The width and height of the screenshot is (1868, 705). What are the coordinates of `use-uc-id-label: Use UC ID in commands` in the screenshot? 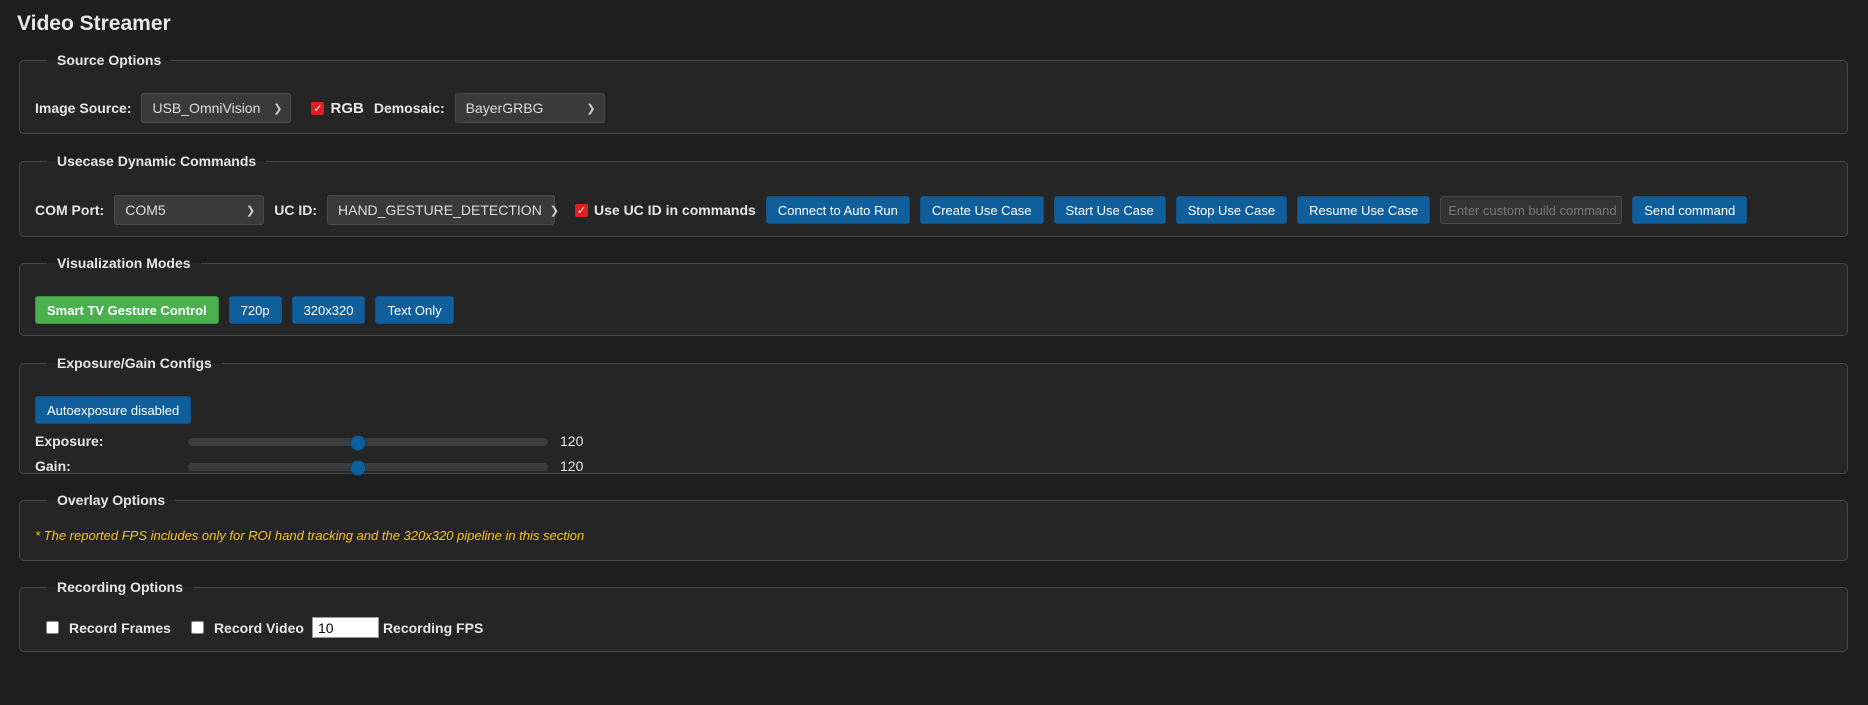 It's located at (675, 210).